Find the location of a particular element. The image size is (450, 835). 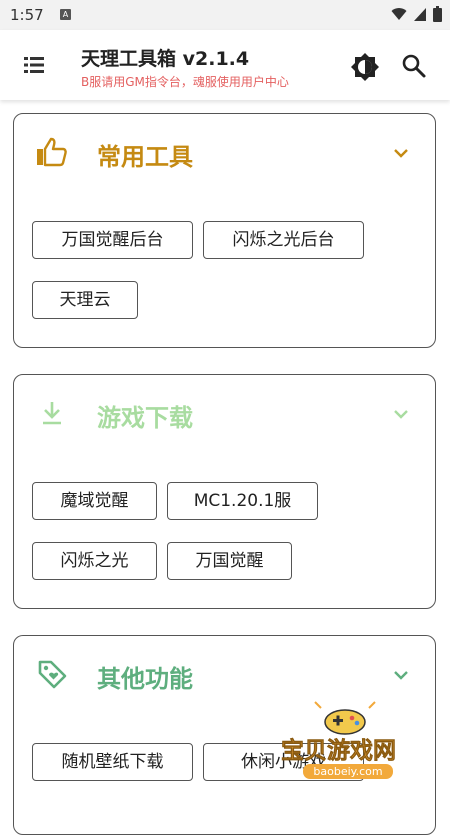

search-icon is located at coordinates (414, 66).